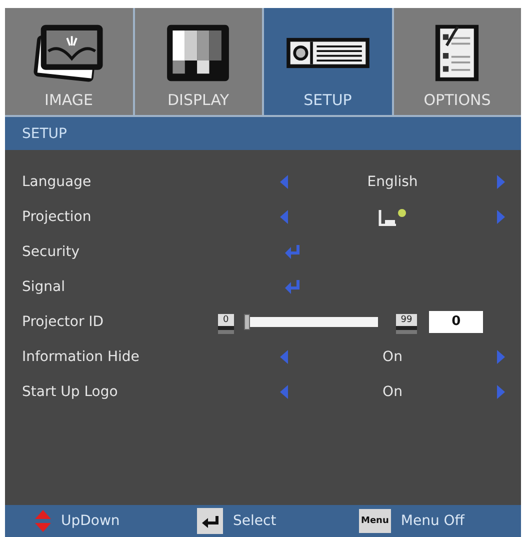  What do you see at coordinates (120, 182) in the screenshot?
I see `menu-item: Language` at bounding box center [120, 182].